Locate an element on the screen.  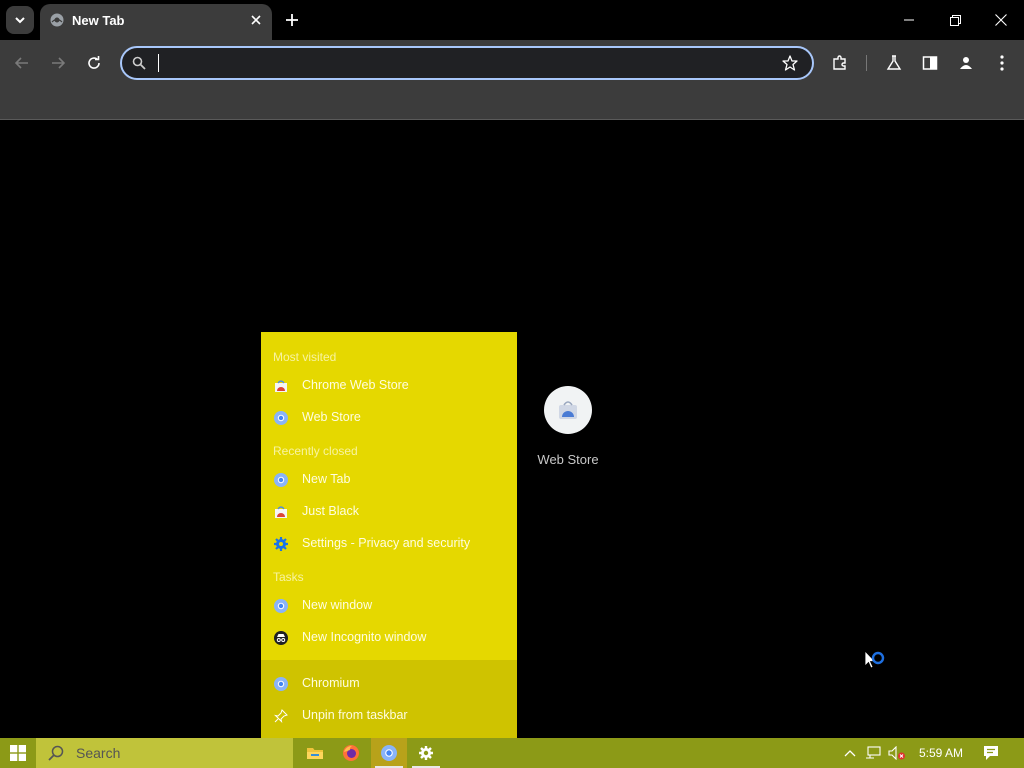
star-icon is located at coordinates (790, 63).